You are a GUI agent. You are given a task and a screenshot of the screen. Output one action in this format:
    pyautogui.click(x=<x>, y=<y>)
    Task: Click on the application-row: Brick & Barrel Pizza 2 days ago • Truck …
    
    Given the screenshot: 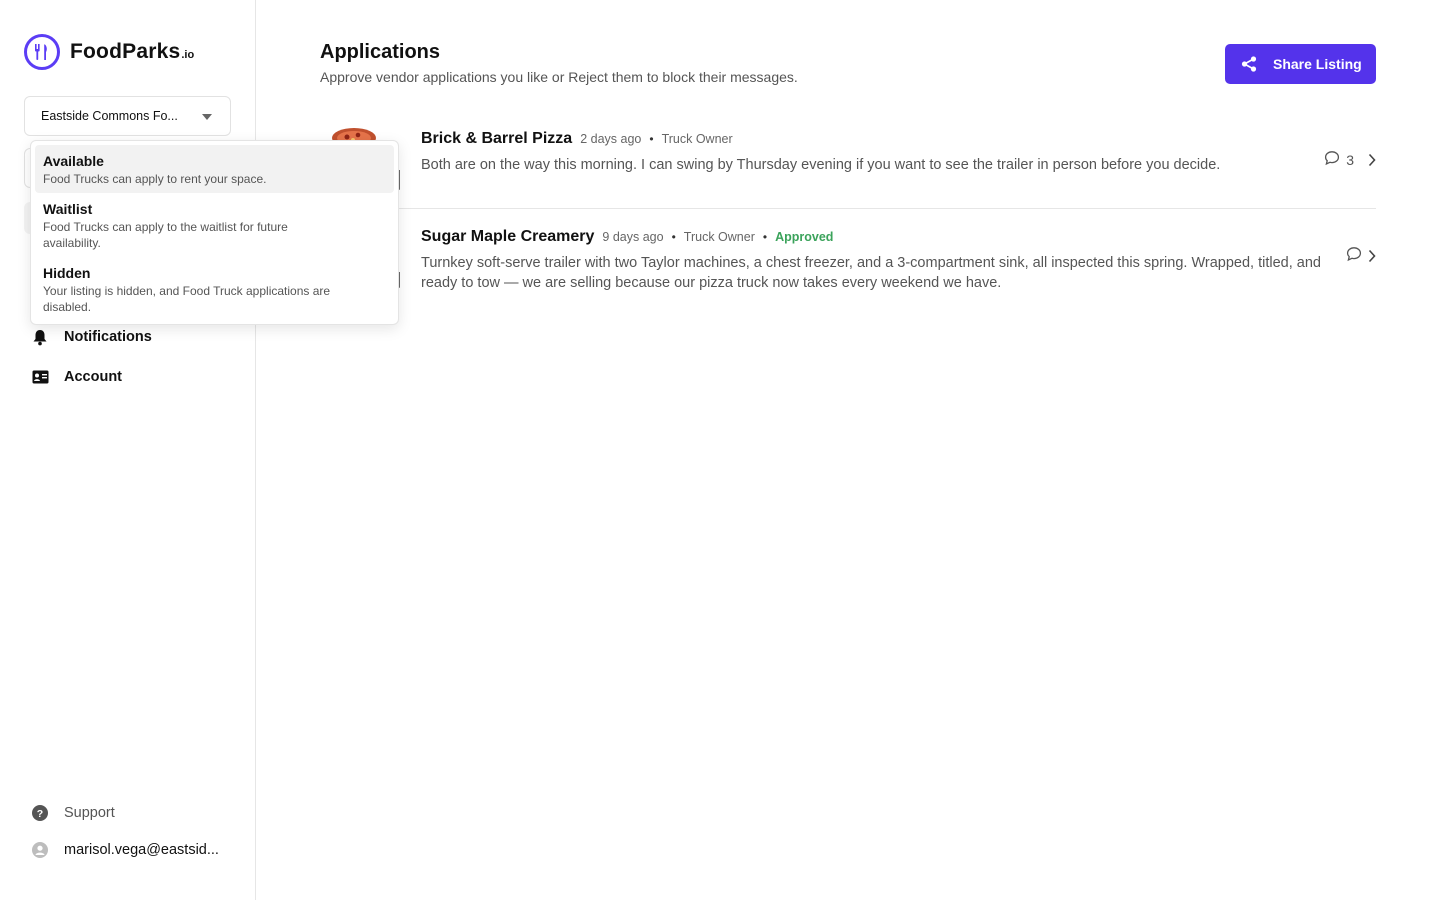 What is the action you would take?
    pyautogui.click(x=848, y=160)
    